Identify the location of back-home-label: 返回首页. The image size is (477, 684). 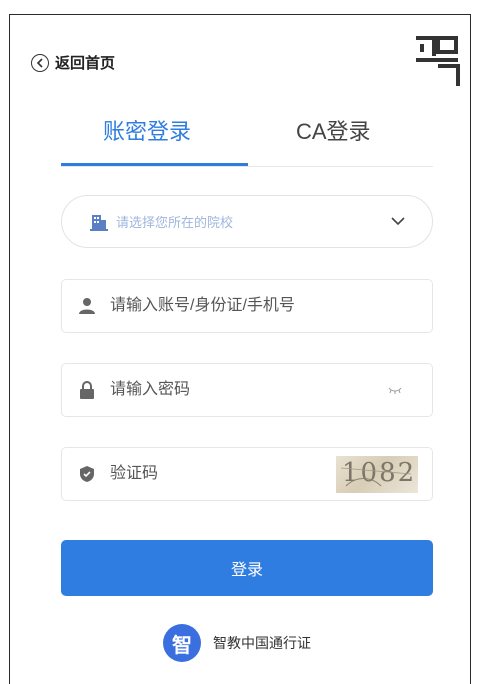
(85, 63).